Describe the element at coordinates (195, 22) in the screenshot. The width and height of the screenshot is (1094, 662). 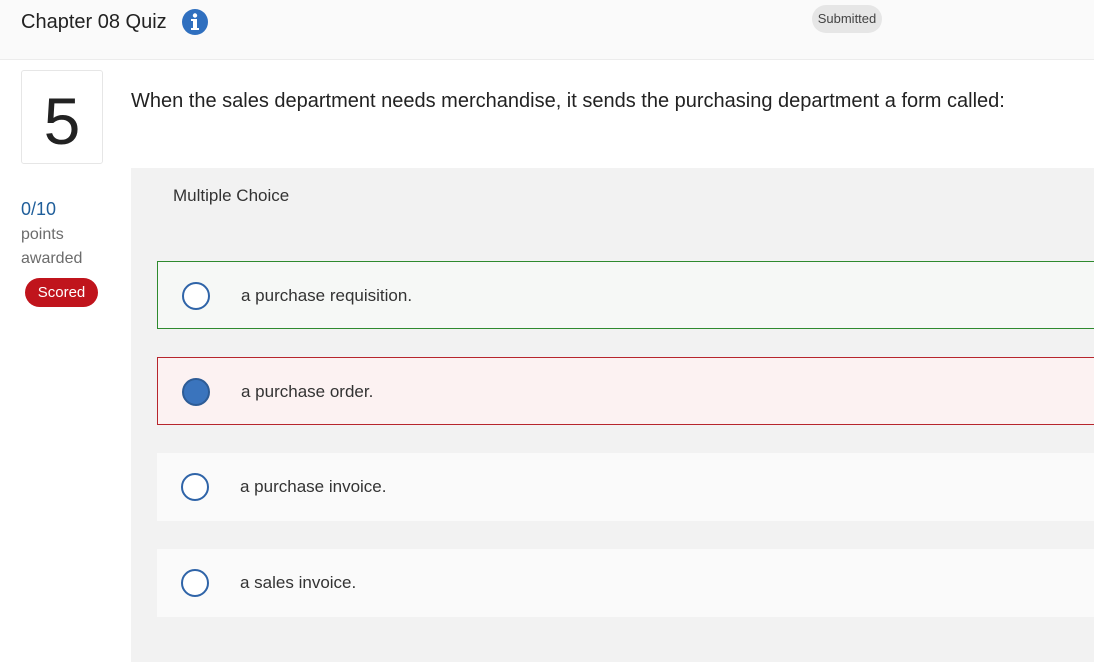
I see `info-icon` at that location.